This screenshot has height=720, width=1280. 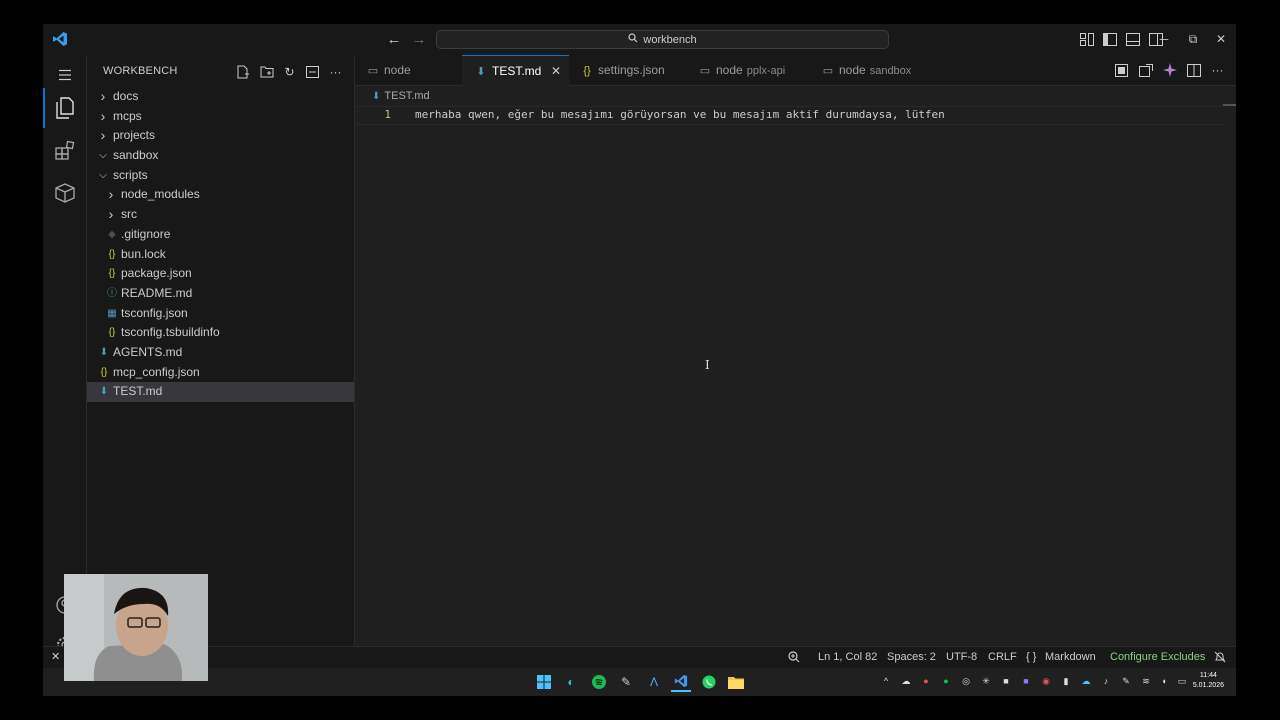 What do you see at coordinates (886, 681) in the screenshot?
I see `show-hidden-icons-icon: ^` at bounding box center [886, 681].